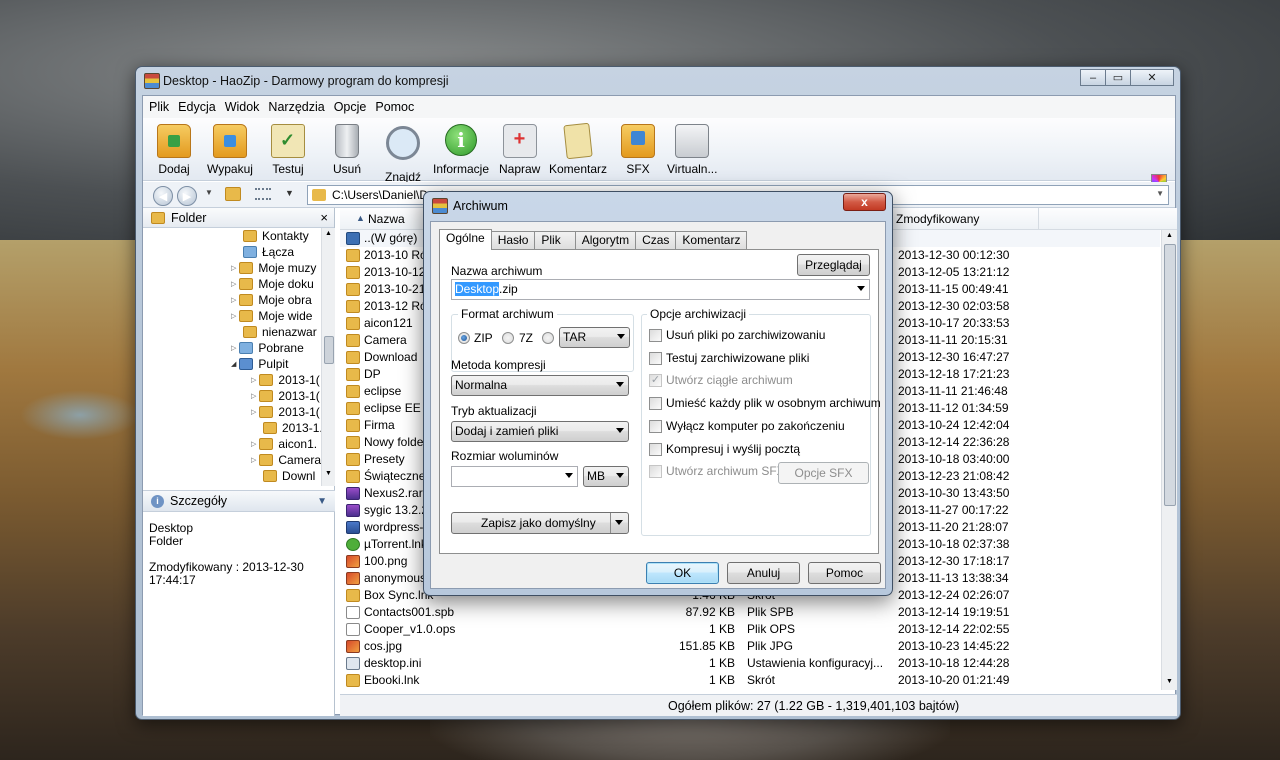 This screenshot has height=760, width=1280. Describe the element at coordinates (483, 338) in the screenshot. I see `format-zip-label: ZIP` at that location.